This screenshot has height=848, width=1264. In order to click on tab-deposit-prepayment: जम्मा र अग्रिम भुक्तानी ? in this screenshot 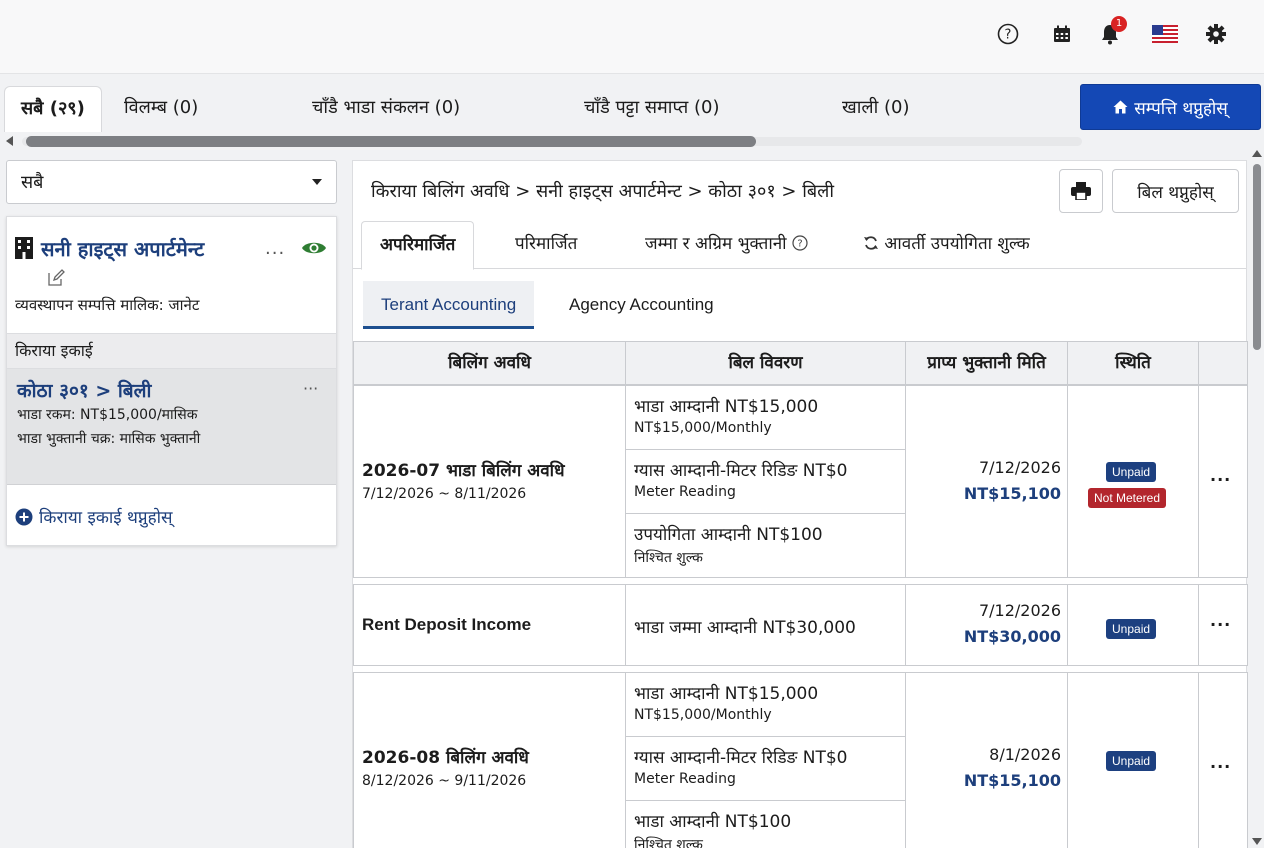, I will do `click(726, 245)`.